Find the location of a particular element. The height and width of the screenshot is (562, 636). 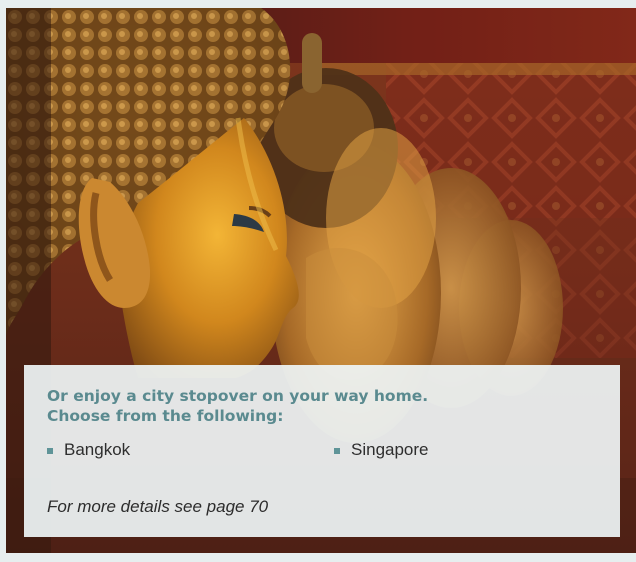

list-item-label: Singapore is located at coordinates (390, 449).